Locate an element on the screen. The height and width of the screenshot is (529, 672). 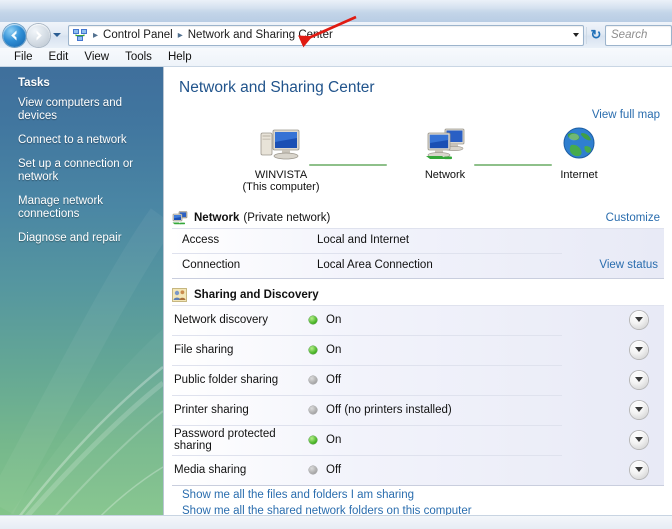
status-bar is located at coordinates (336, 522).